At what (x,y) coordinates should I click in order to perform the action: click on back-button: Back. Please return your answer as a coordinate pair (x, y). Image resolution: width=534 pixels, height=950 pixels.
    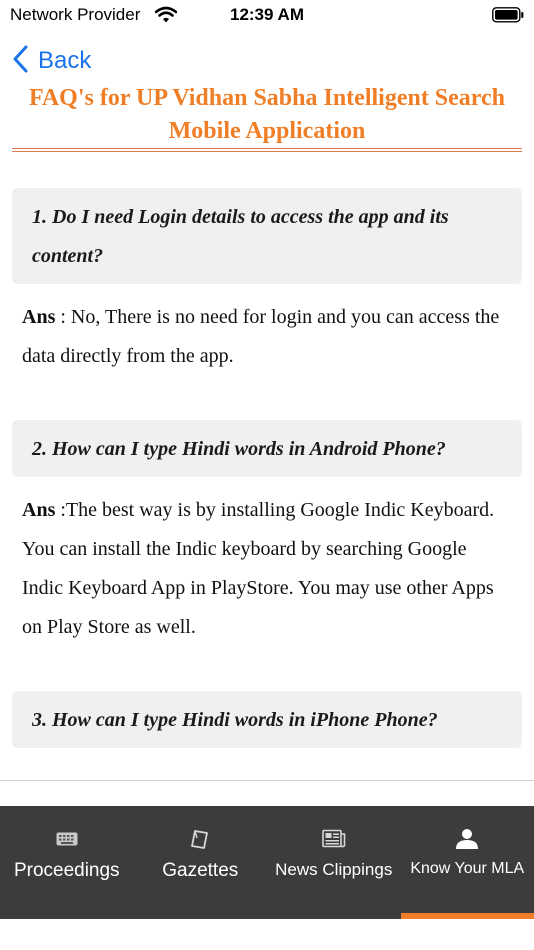
    Looking at the image, I should click on (51, 61).